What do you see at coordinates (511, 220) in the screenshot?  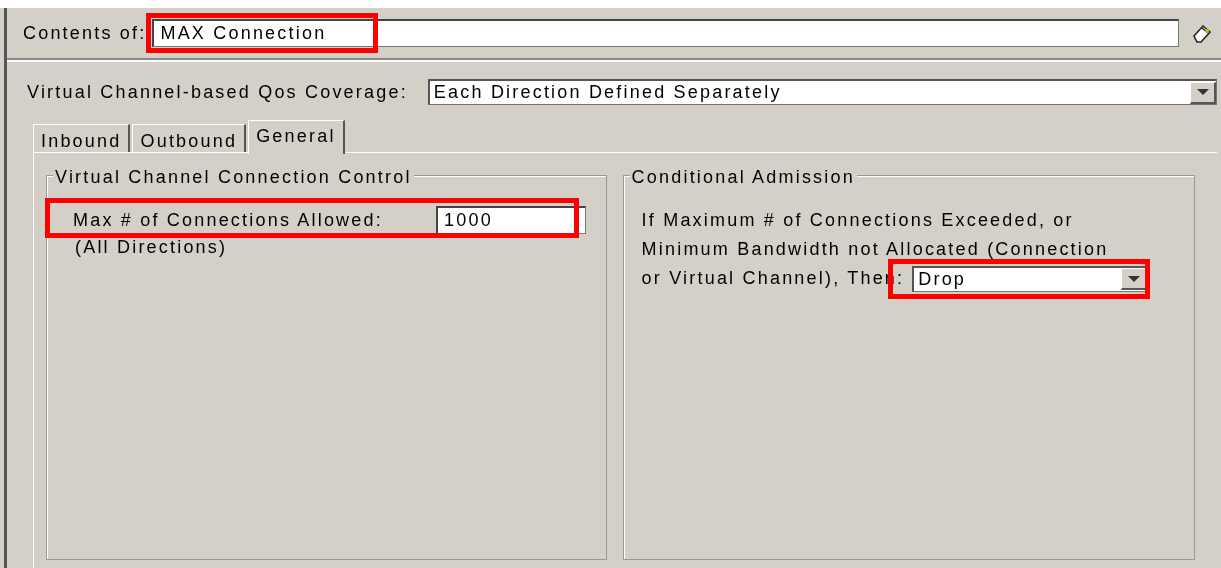 I see `number-field: 1000` at bounding box center [511, 220].